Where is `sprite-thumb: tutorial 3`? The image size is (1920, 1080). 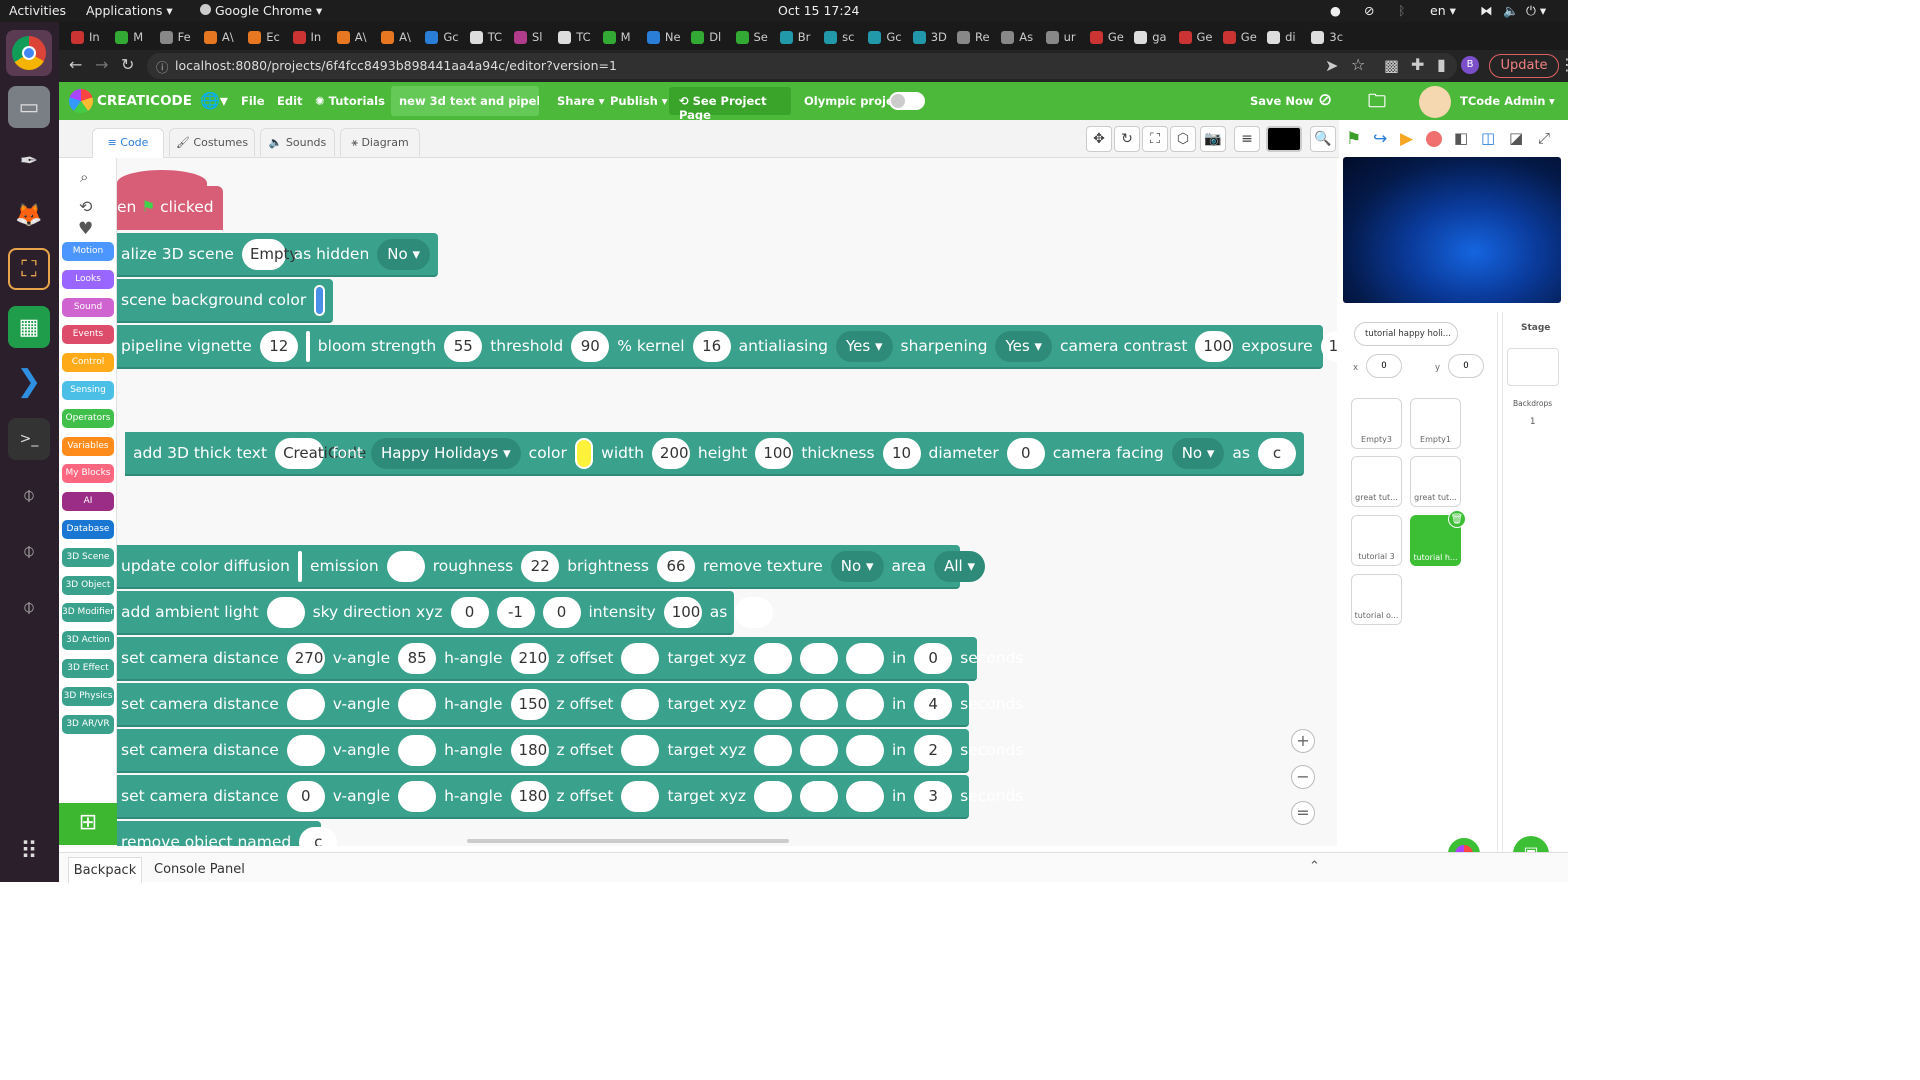
sprite-thumb: tutorial 3 is located at coordinates (1376, 540).